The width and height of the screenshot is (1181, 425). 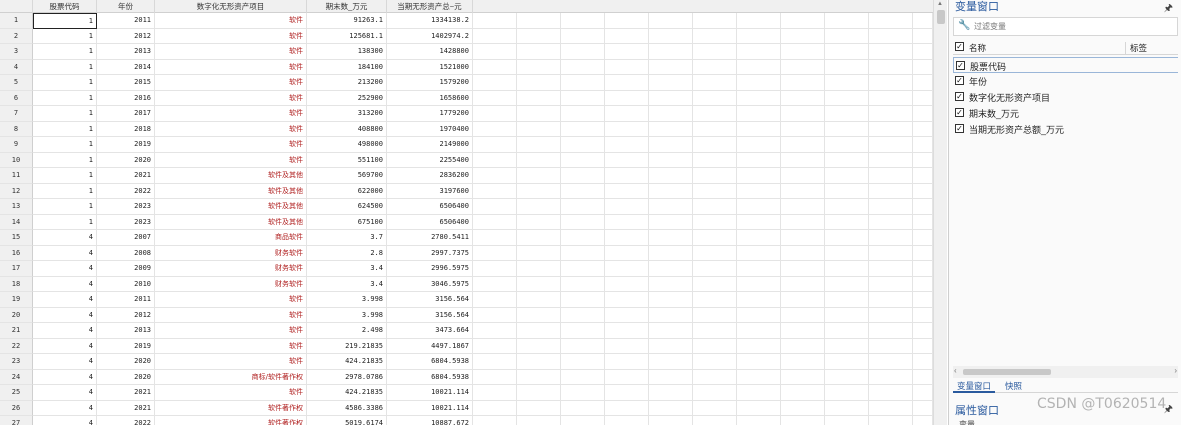 What do you see at coordinates (126, 6) in the screenshot?
I see `col-header-year: 年份` at bounding box center [126, 6].